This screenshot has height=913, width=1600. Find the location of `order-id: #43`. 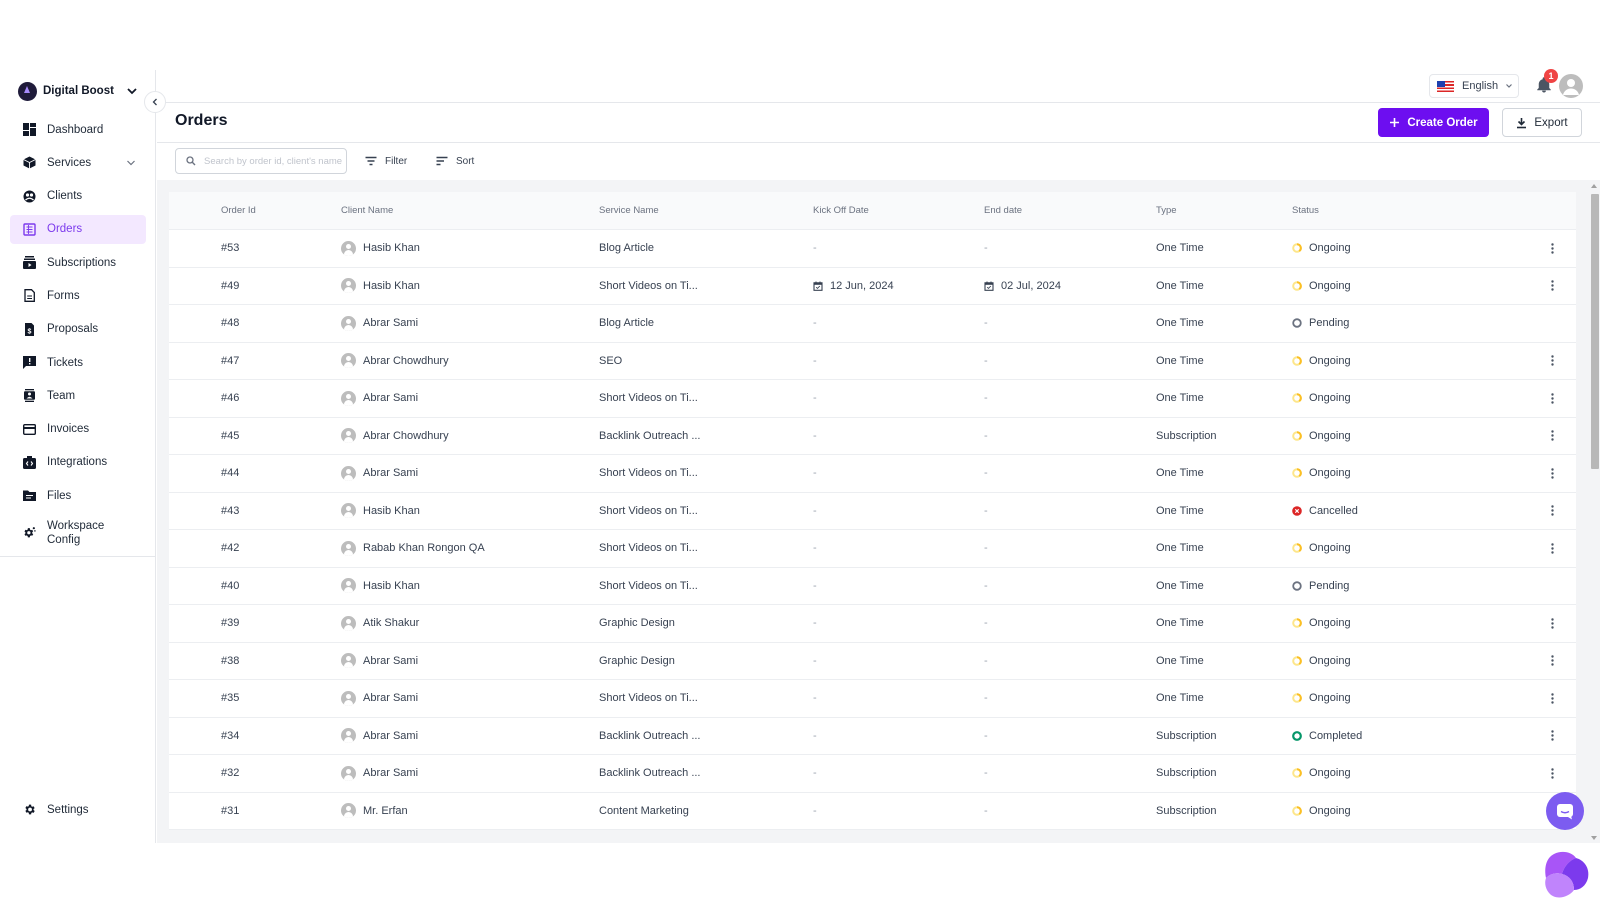

order-id: #43 is located at coordinates (255, 511).